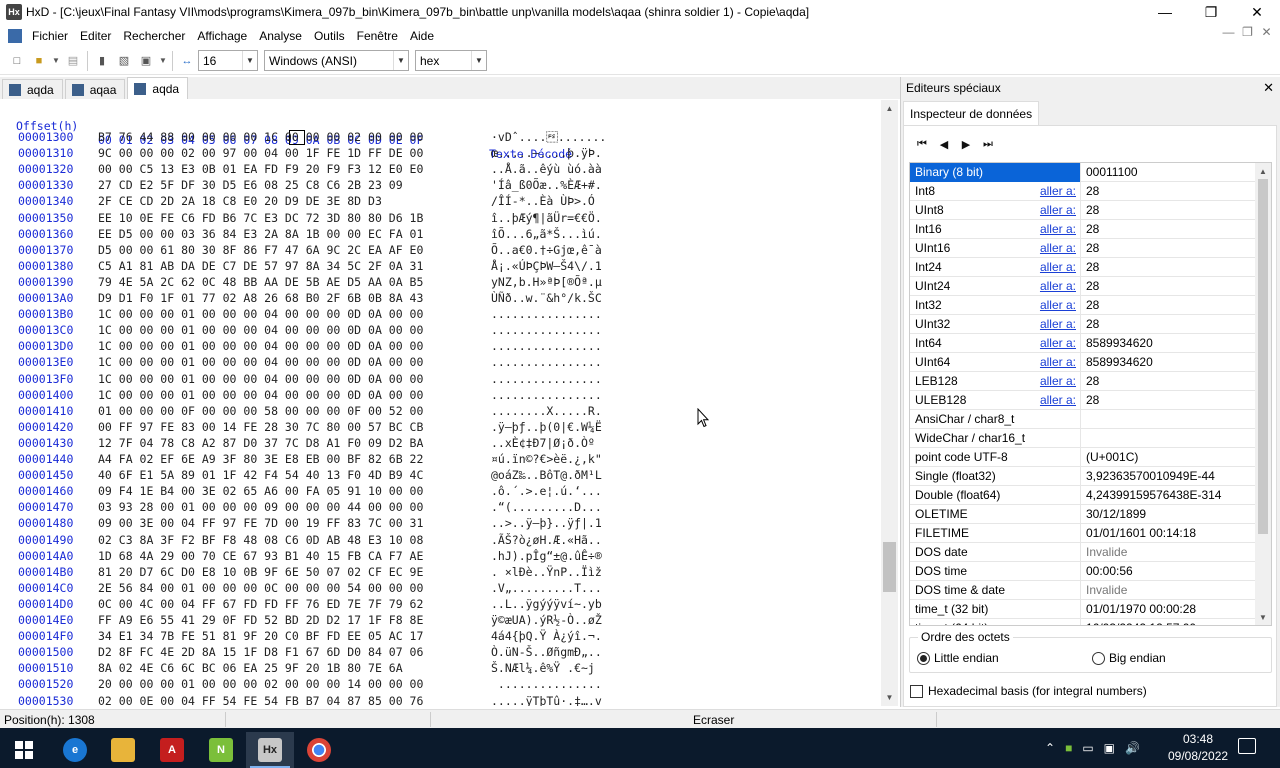 This screenshot has width=1280, height=768. Describe the element at coordinates (228, 60) in the screenshot. I see `bytes-per-row-select: 16 ▼` at that location.